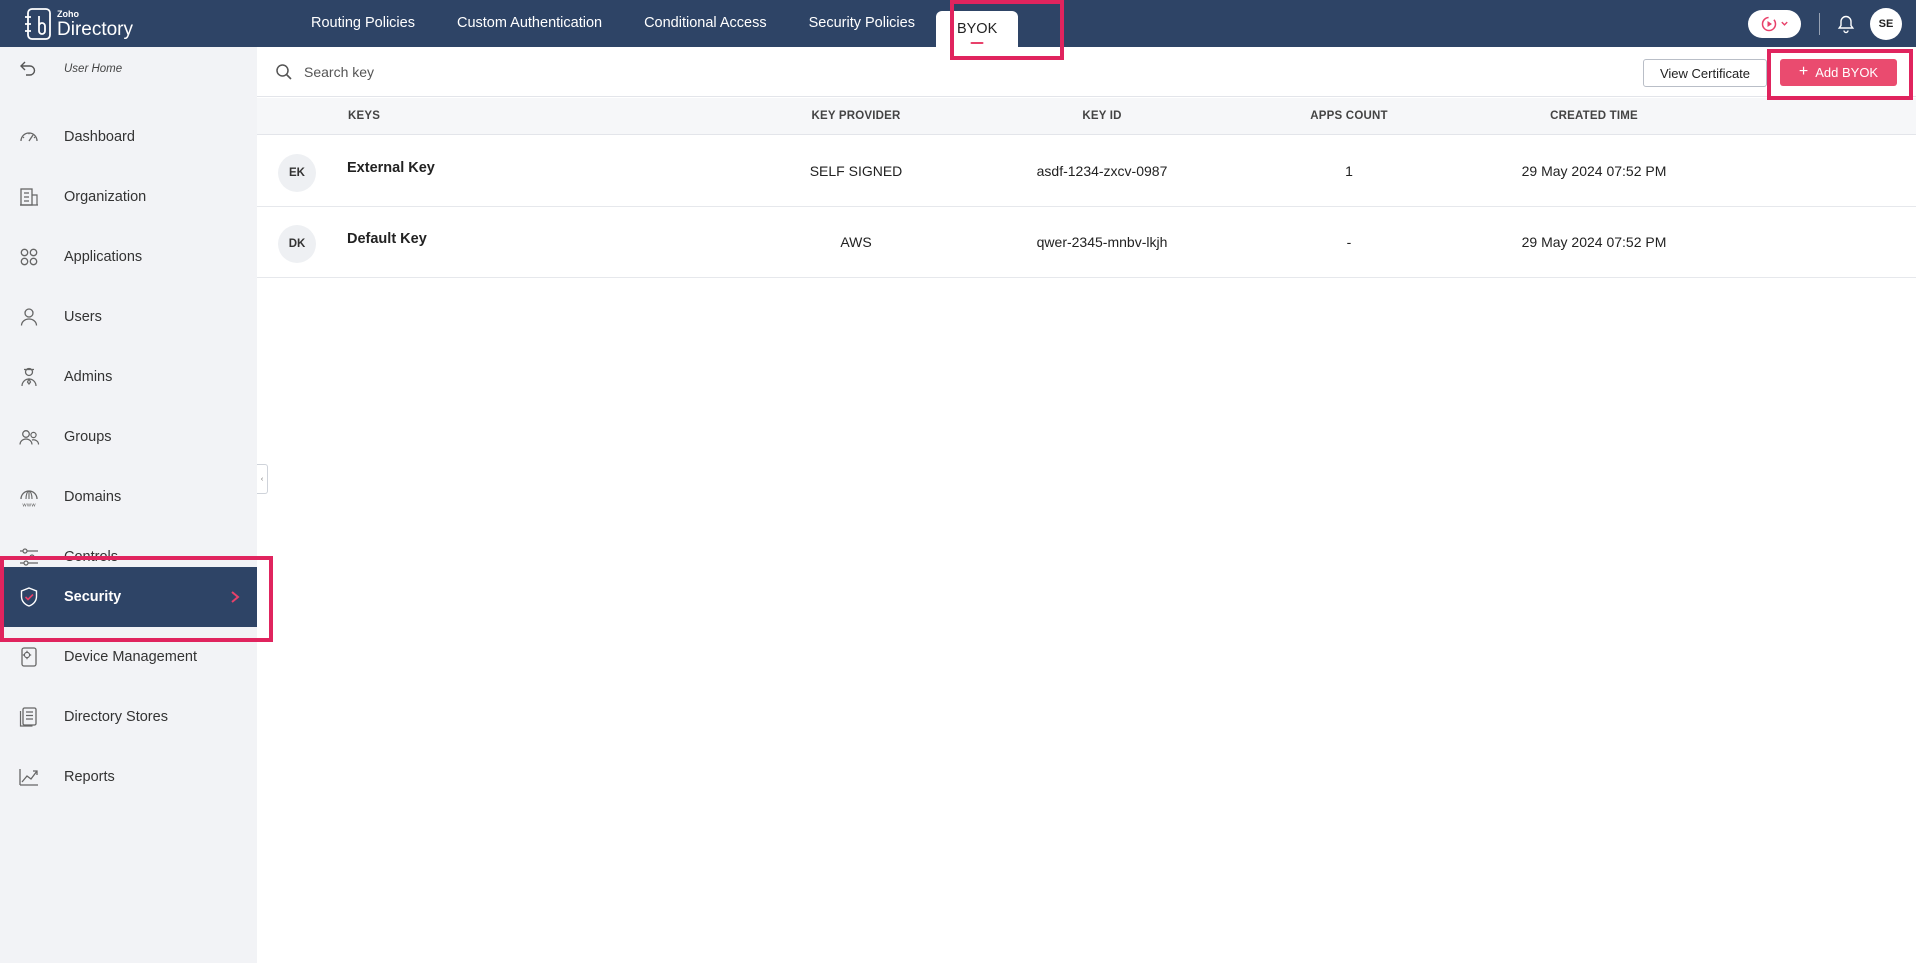 The image size is (1916, 963). What do you see at coordinates (29, 437) in the screenshot?
I see `group-icon` at bounding box center [29, 437].